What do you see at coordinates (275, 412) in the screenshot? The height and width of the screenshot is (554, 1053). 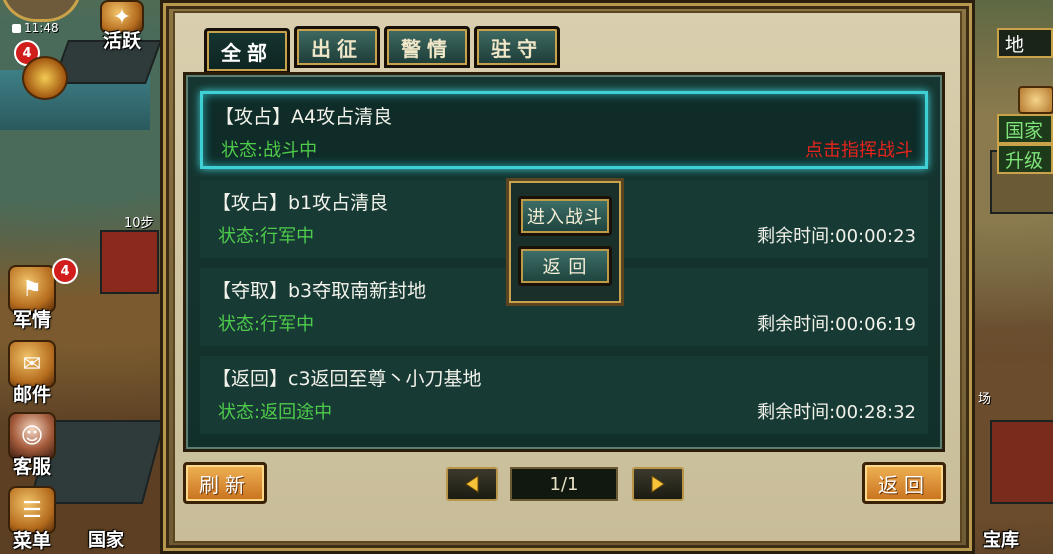 I see `mission-status: 状态:返回途中` at bounding box center [275, 412].